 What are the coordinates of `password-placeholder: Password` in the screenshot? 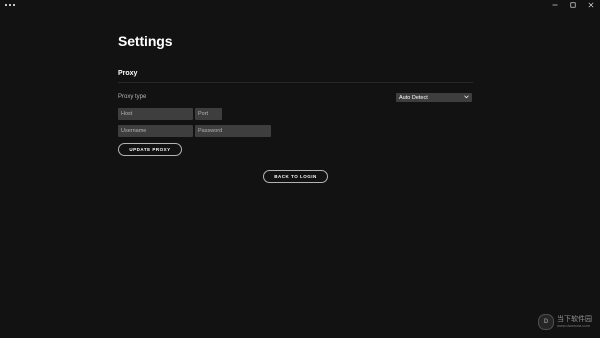 It's located at (210, 131).